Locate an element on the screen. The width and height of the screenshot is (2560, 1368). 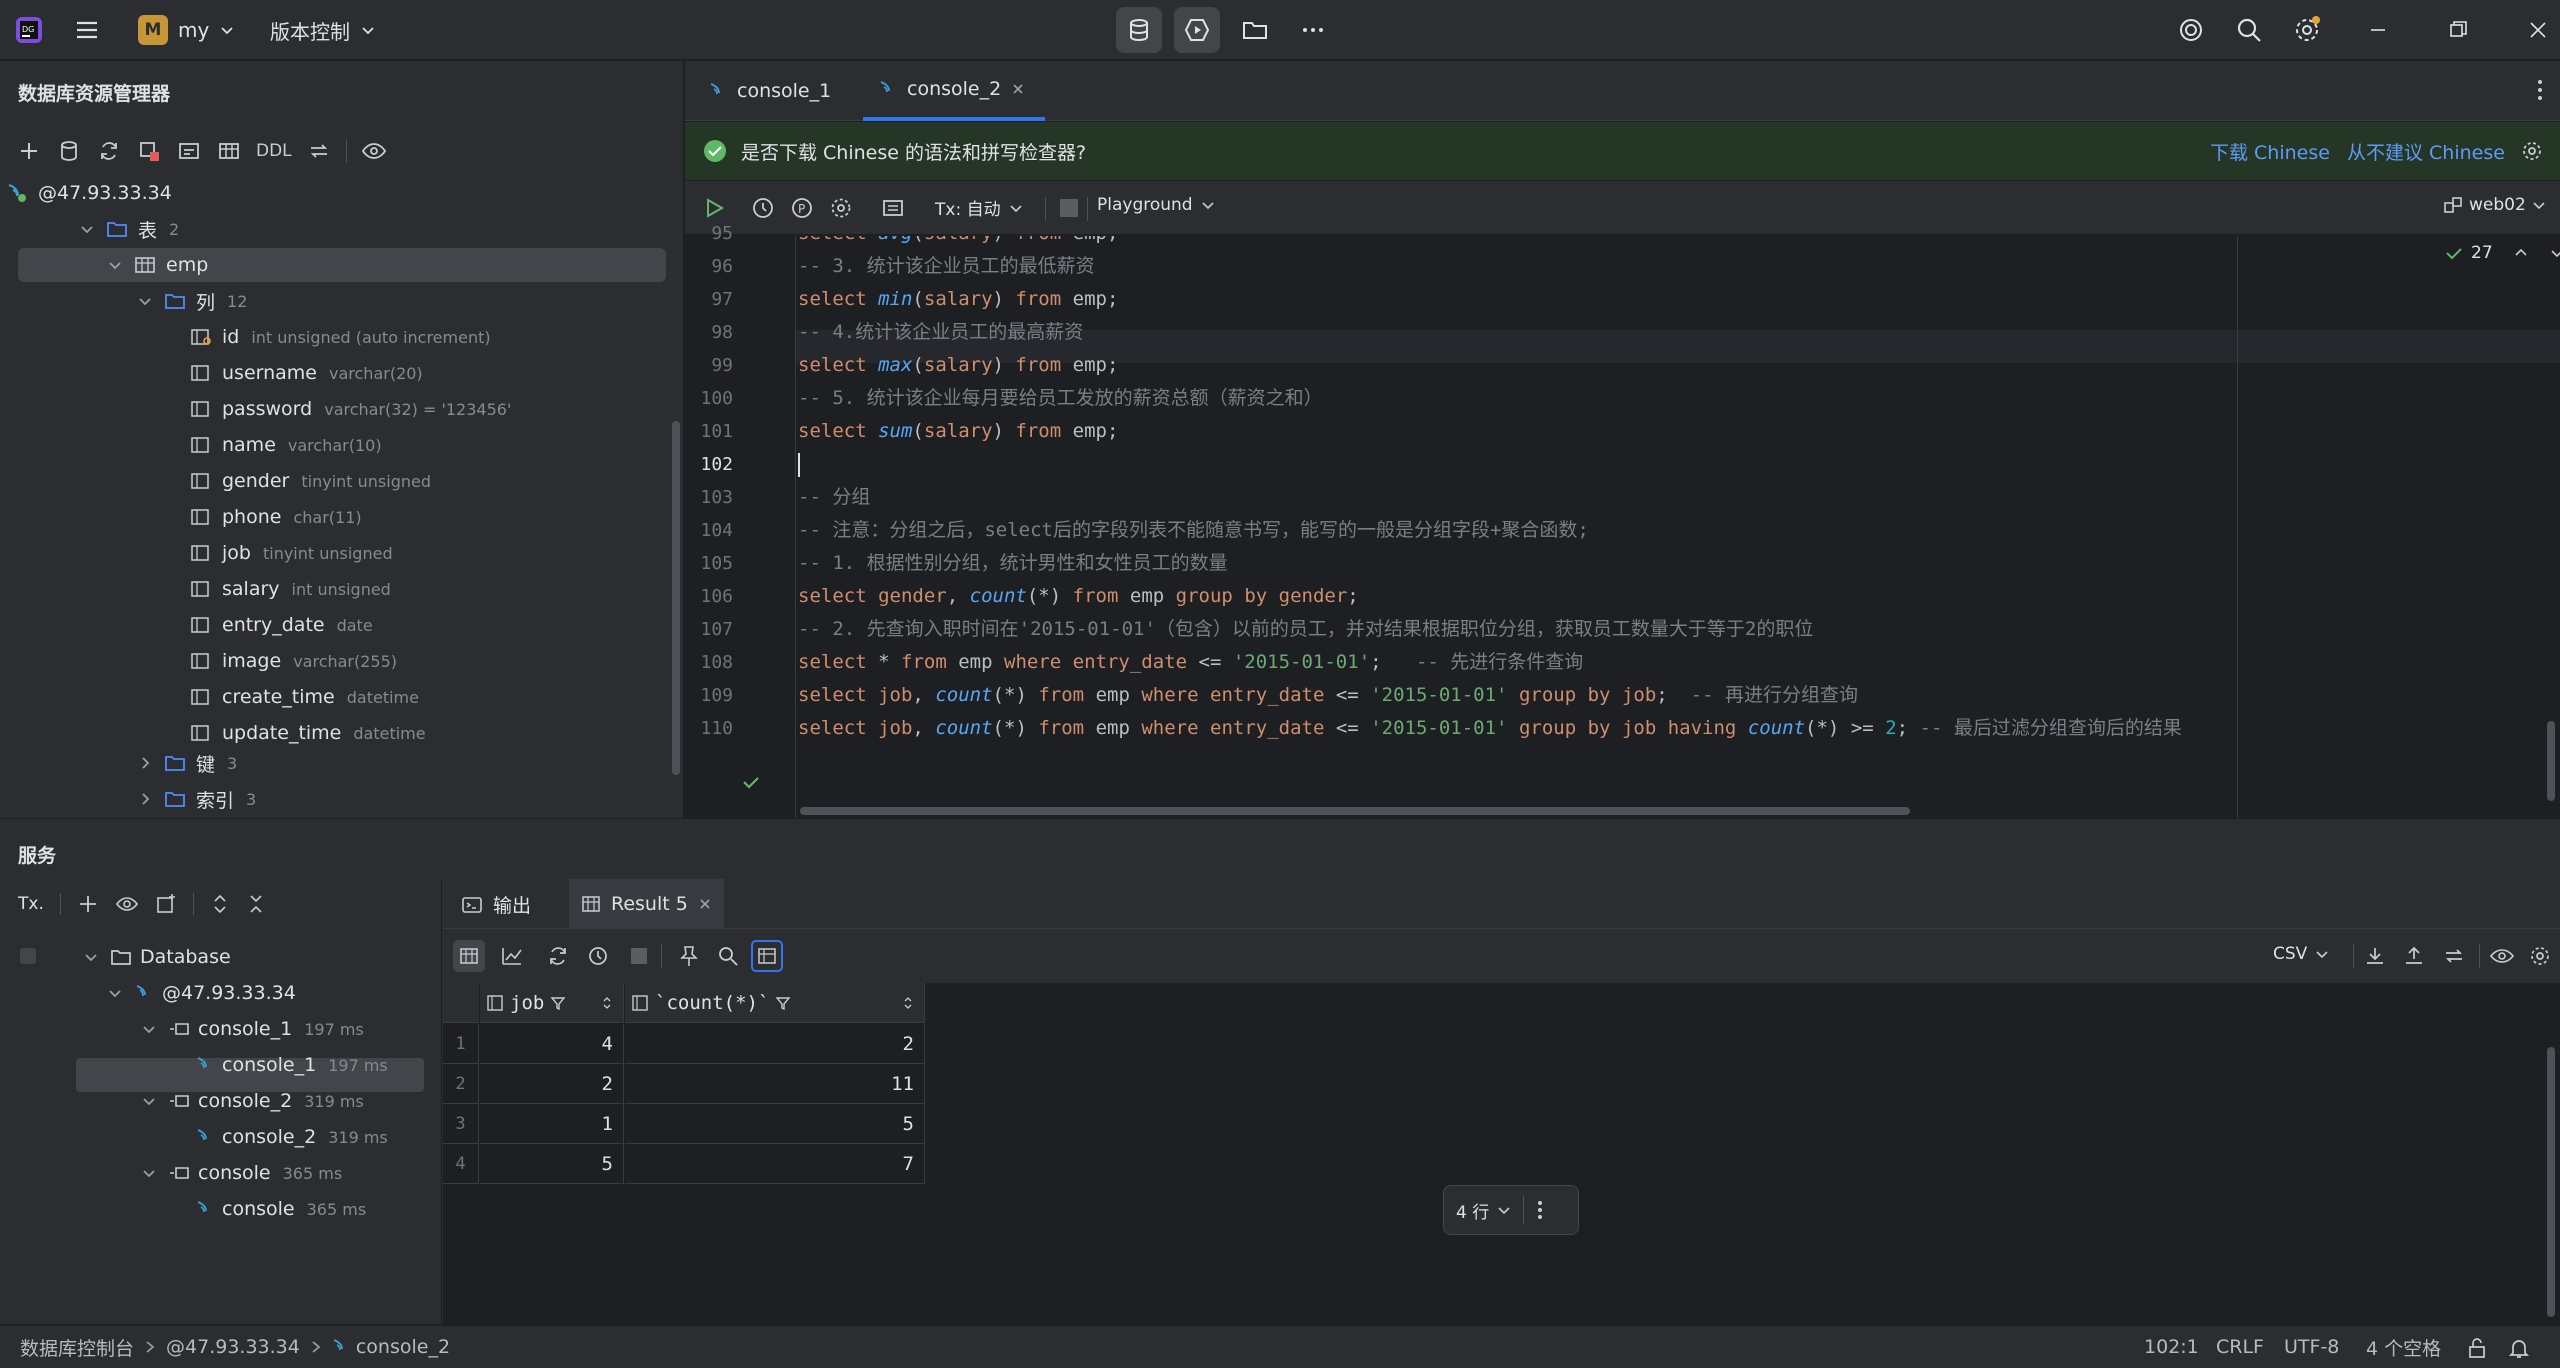
tx-mode-select: Tx: 自动 is located at coordinates (979, 207).